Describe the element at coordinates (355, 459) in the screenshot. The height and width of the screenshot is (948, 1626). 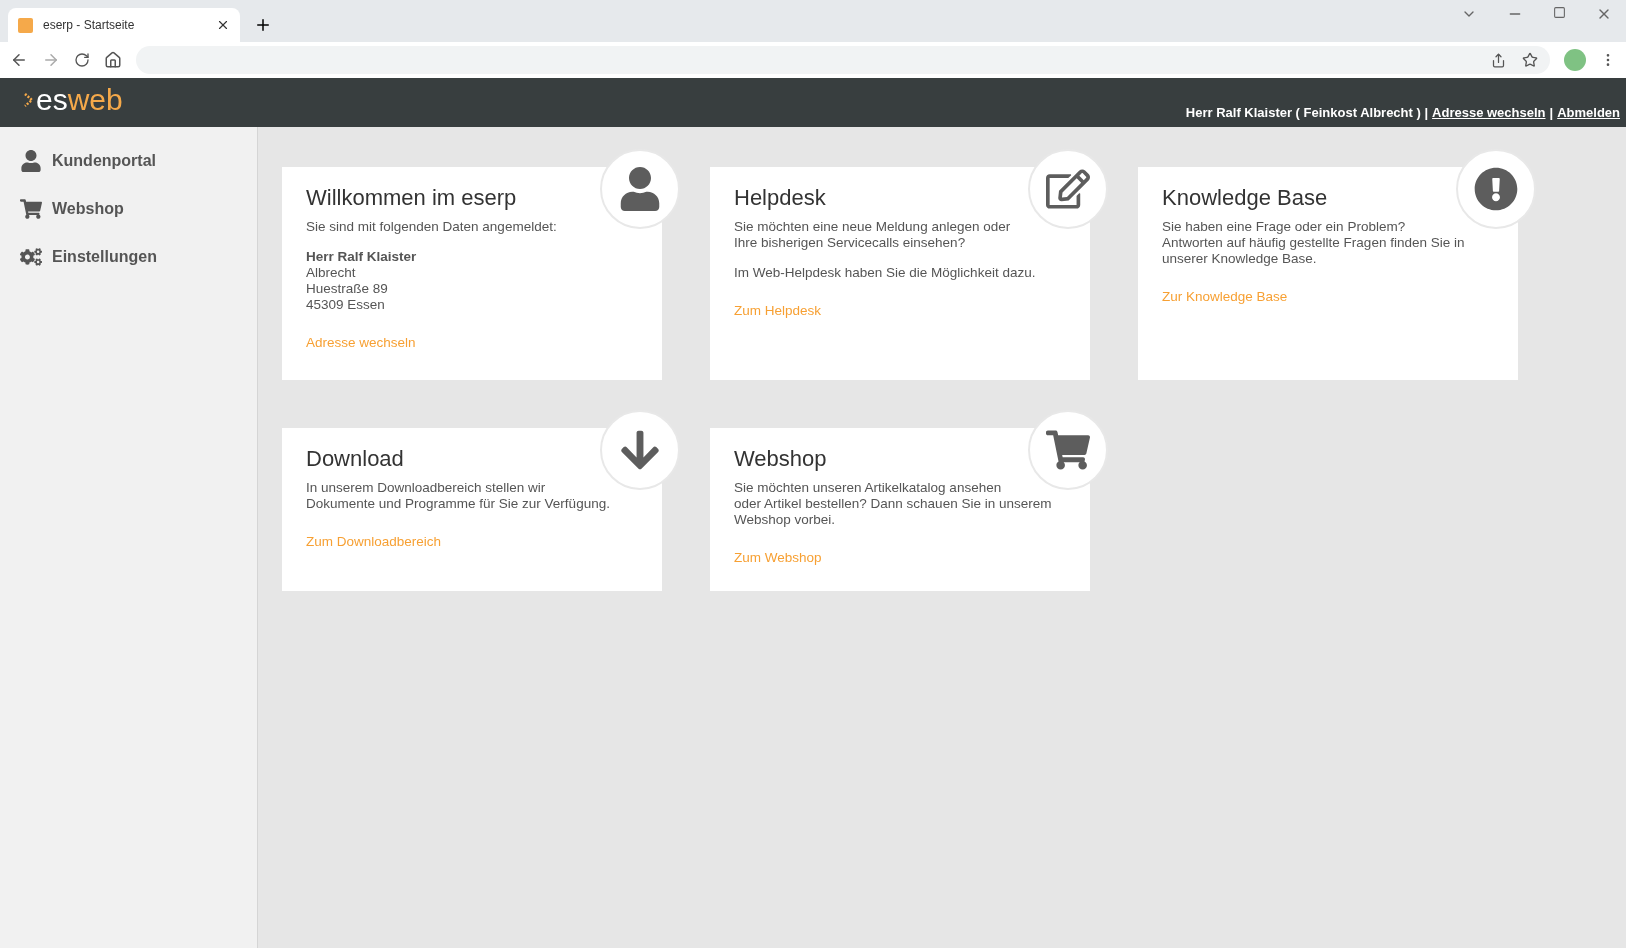
I see `card-title: Download` at that location.